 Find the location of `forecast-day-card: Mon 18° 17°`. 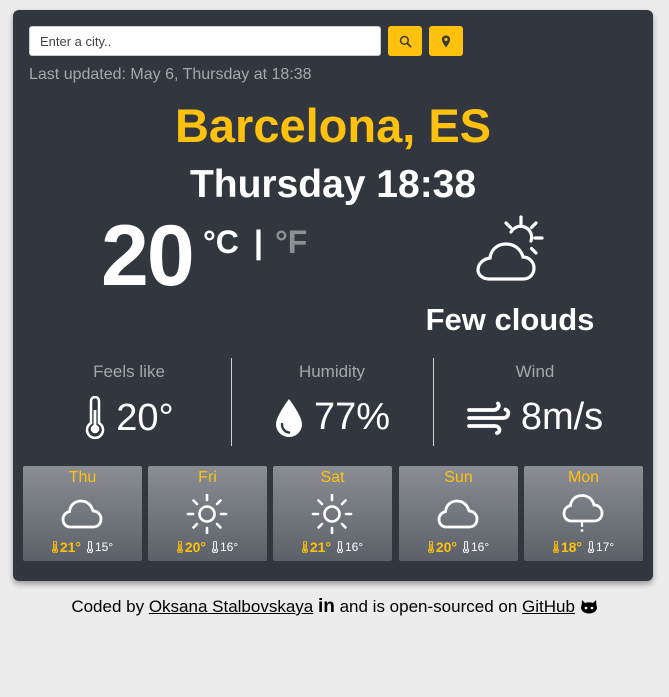

forecast-day-card: Mon 18° 17° is located at coordinates (583, 513).